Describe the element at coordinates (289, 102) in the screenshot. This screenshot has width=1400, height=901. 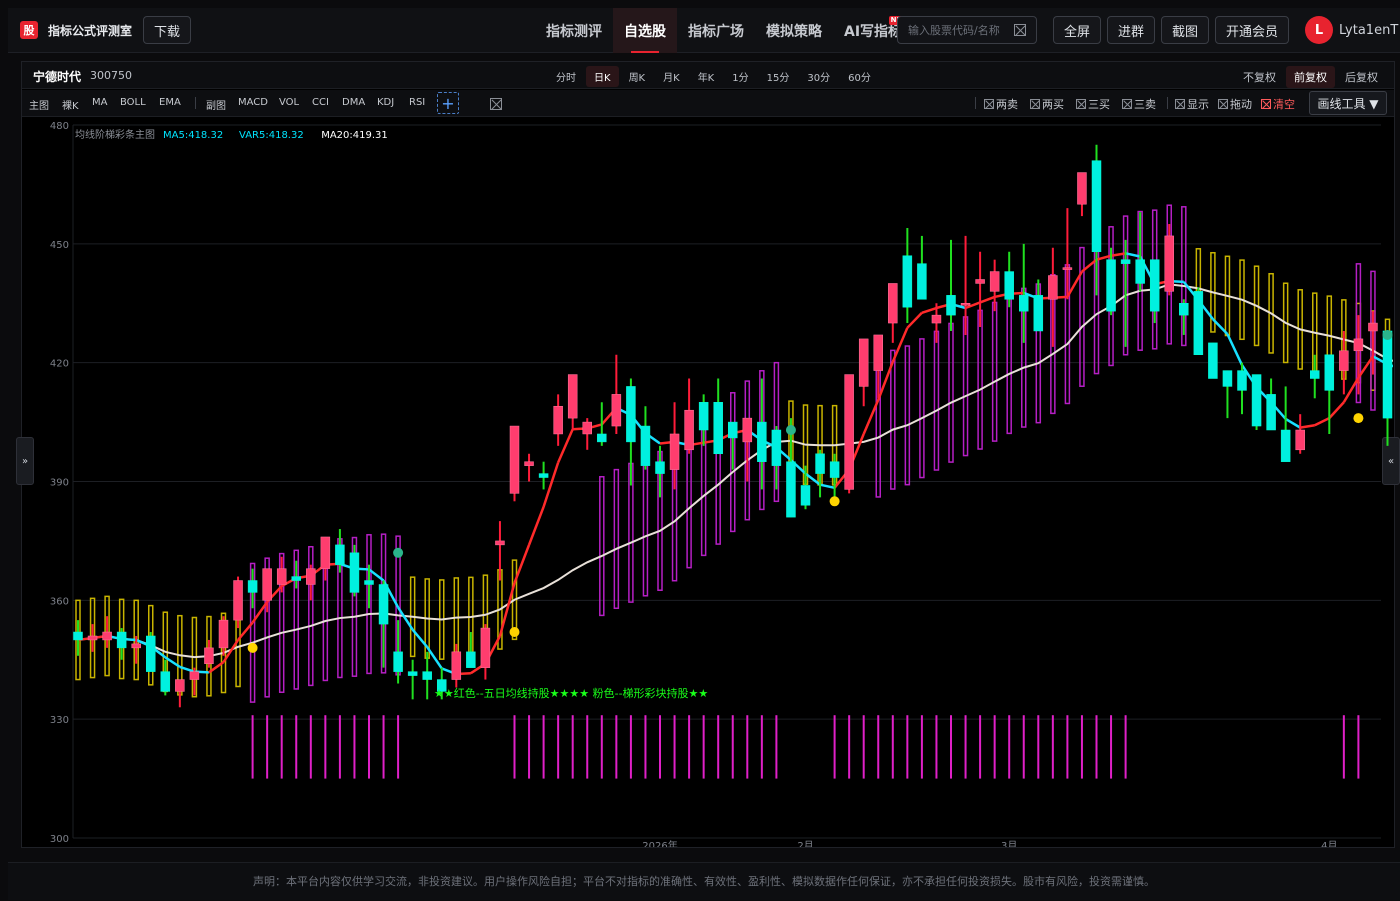
I see `ind-vol: VOL` at that location.